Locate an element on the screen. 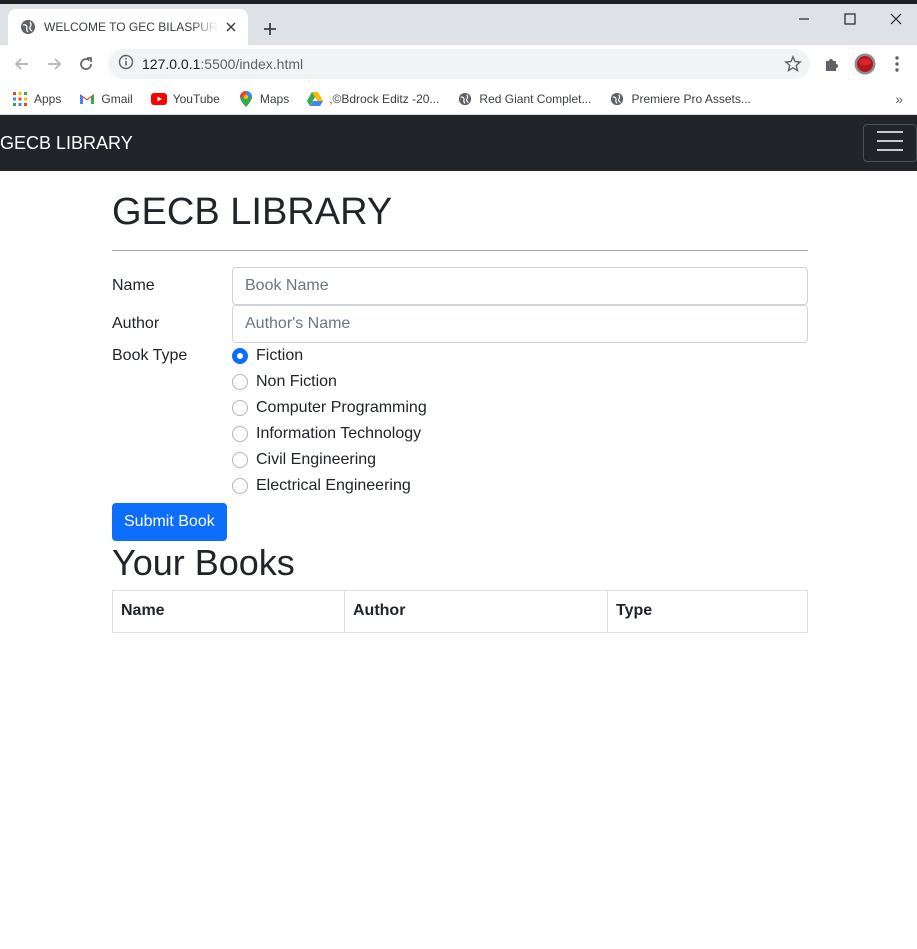 This screenshot has width=917, height=949. tab-bar: WELCOME TO GEC BILASPUR LIBRARY is located at coordinates (458, 24).